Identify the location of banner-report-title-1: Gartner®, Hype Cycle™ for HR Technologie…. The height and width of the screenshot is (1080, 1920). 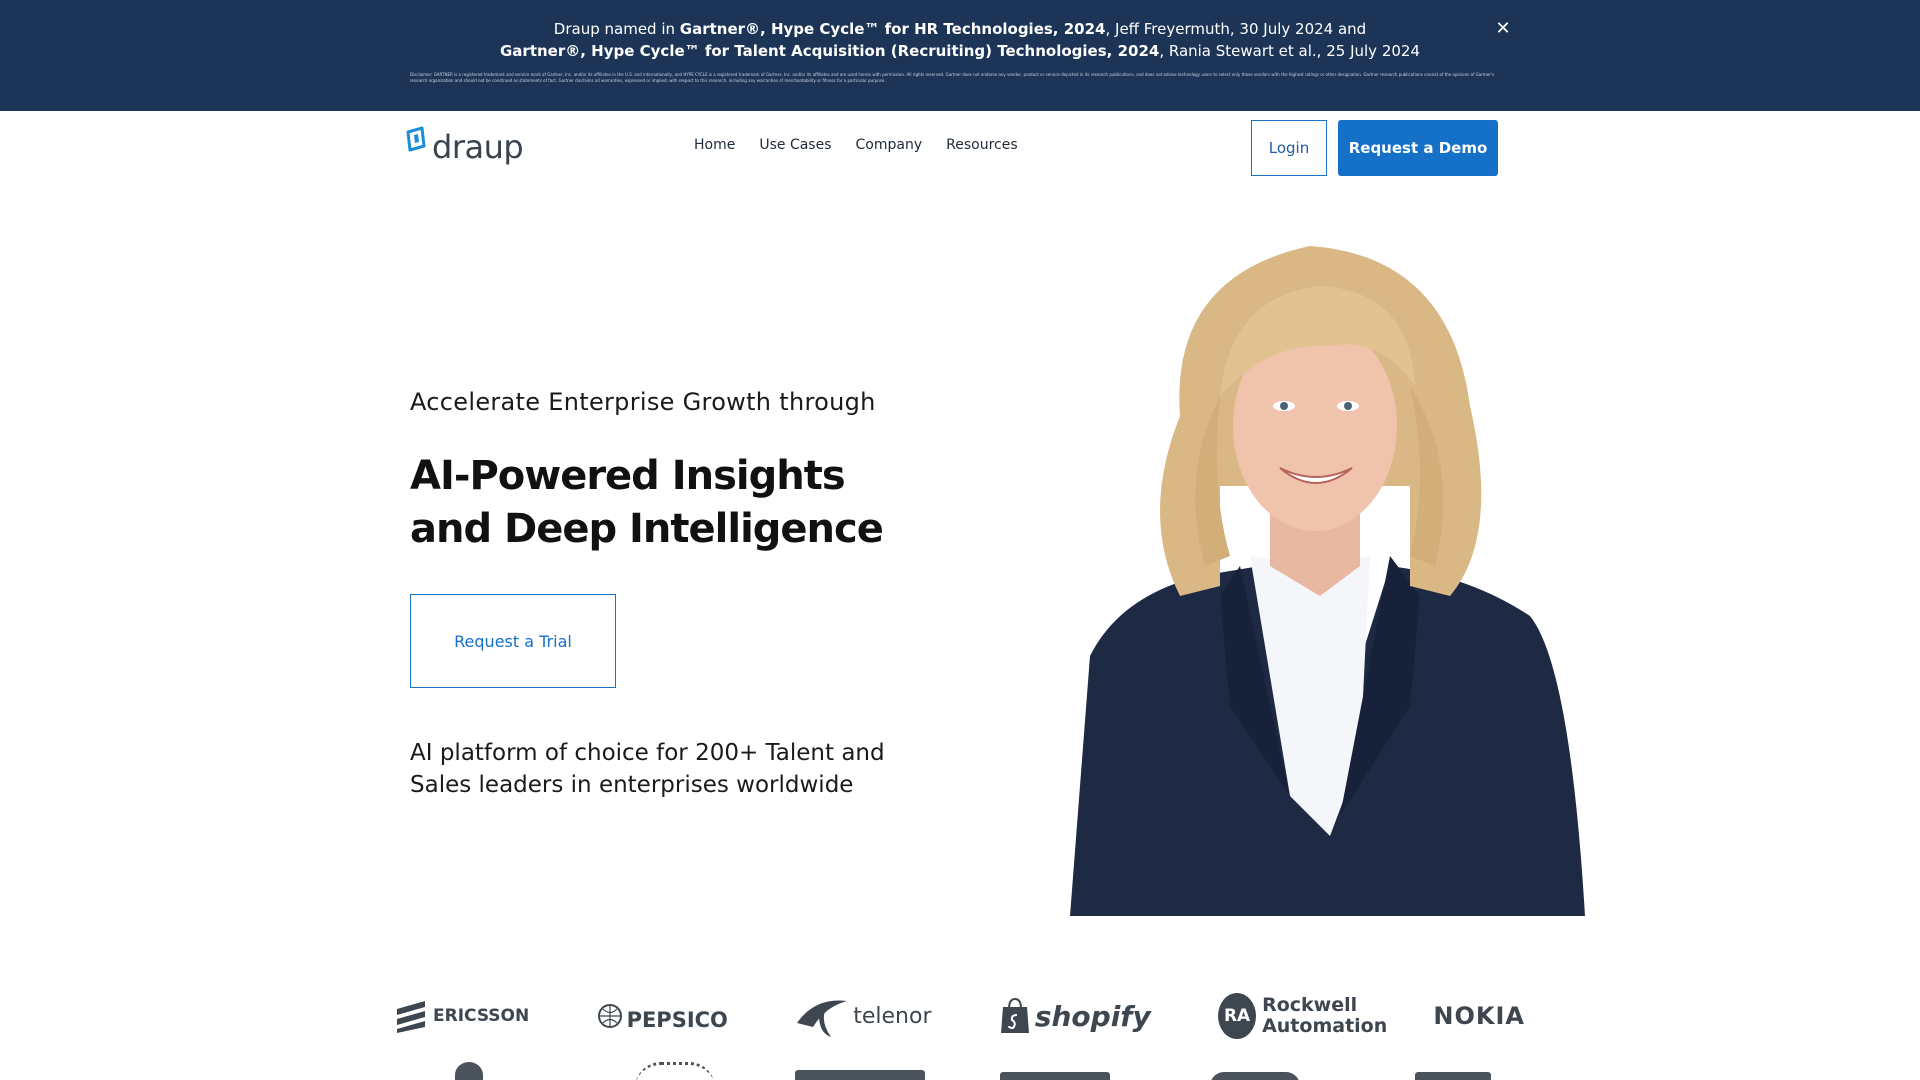
(892, 29).